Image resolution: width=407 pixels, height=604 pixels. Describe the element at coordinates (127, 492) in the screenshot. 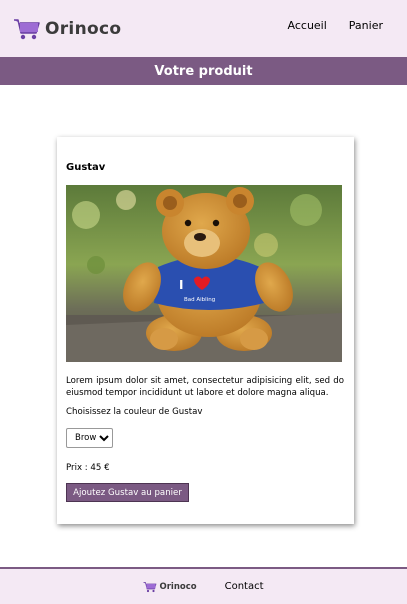

I see `add-to-cart-button: Ajoutez Gustav au panier` at that location.